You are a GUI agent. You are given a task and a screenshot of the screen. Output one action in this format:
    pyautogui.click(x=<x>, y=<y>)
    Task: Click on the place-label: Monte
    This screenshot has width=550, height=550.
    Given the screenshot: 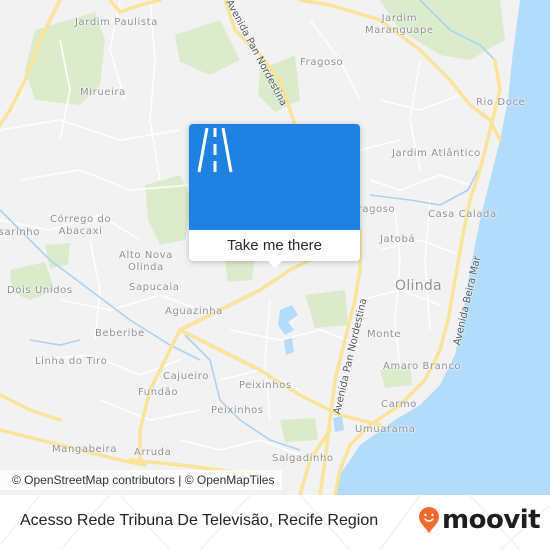 What is the action you would take?
    pyautogui.click(x=384, y=334)
    